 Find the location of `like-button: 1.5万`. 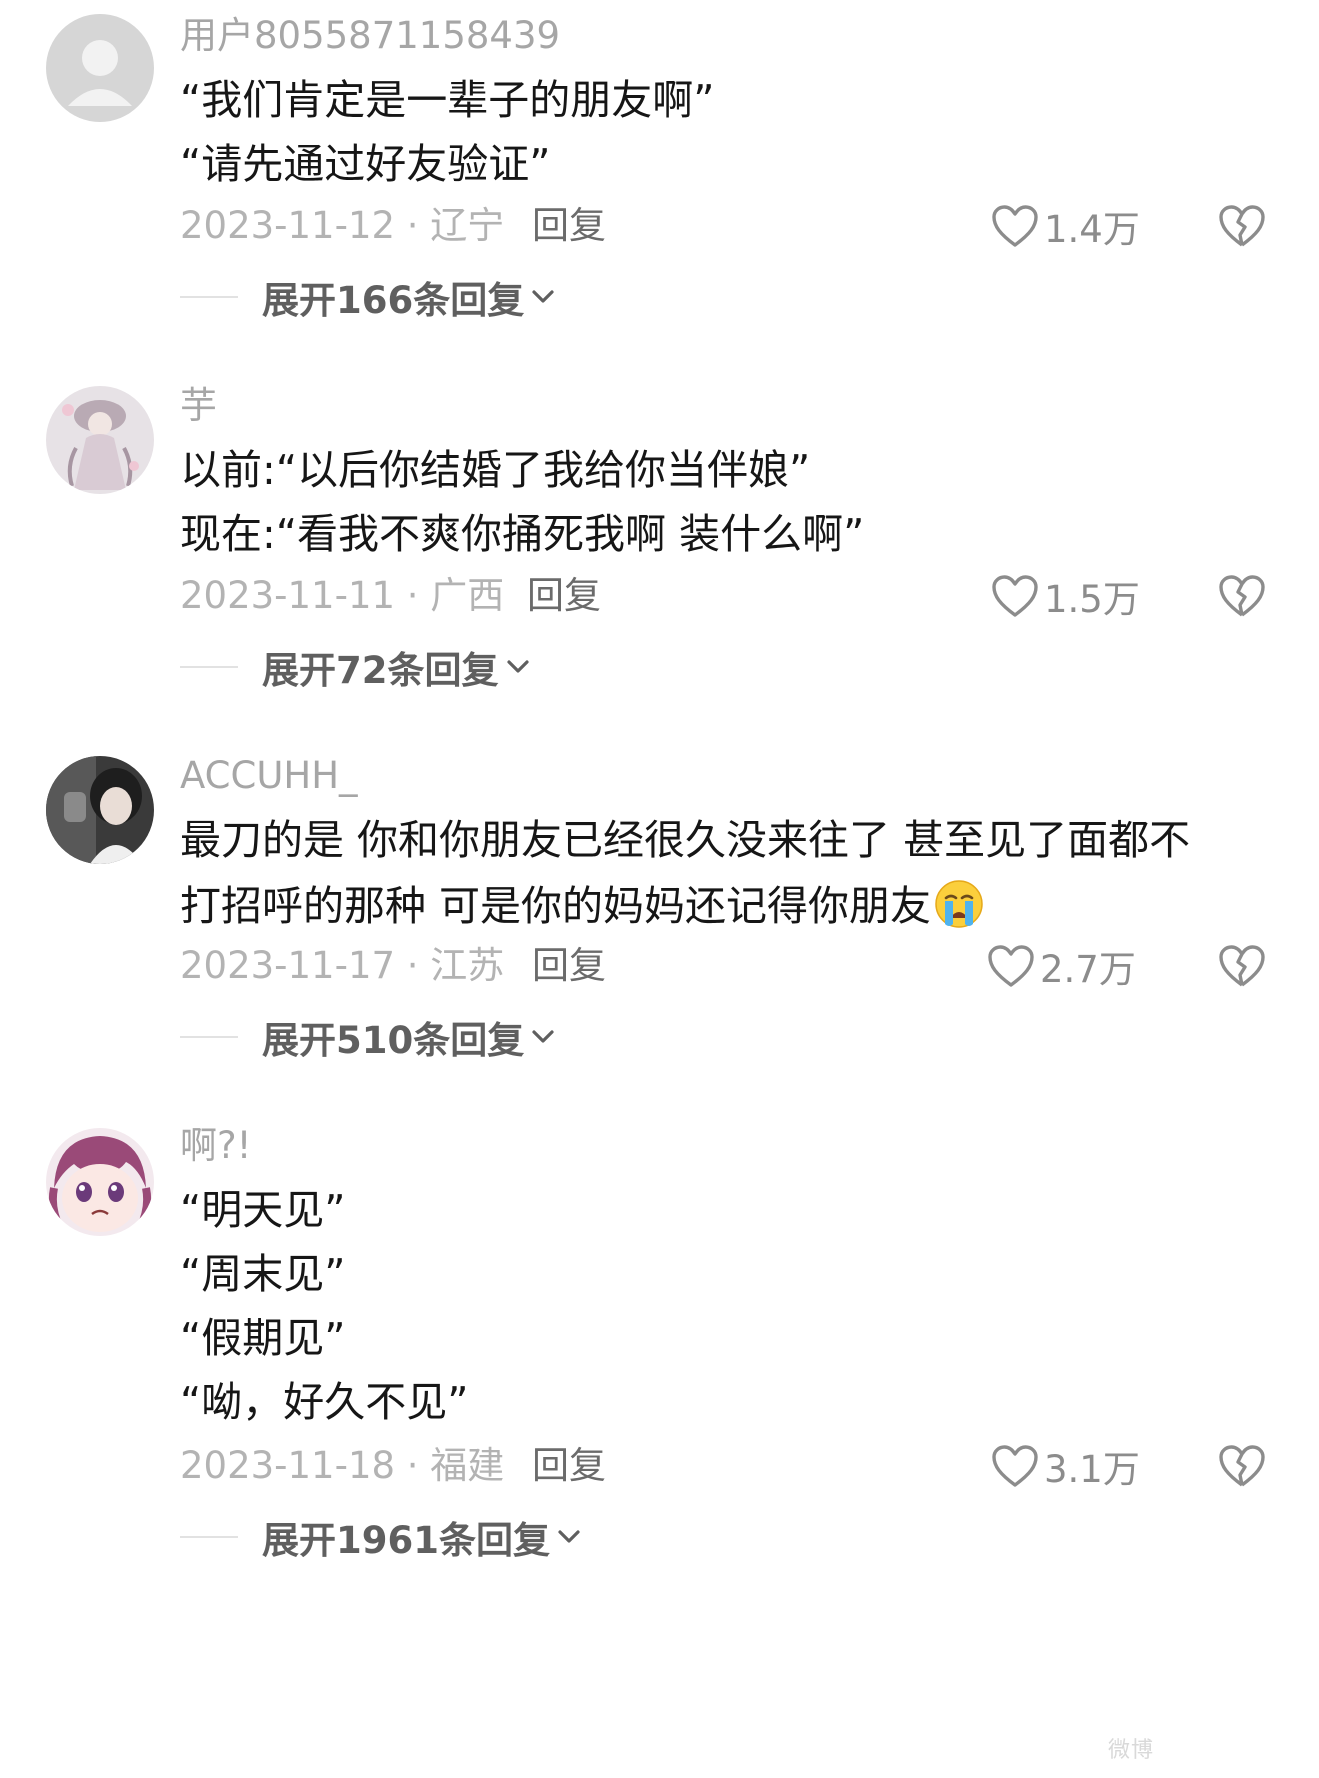

like-button: 1.5万 is located at coordinates (1065, 596).